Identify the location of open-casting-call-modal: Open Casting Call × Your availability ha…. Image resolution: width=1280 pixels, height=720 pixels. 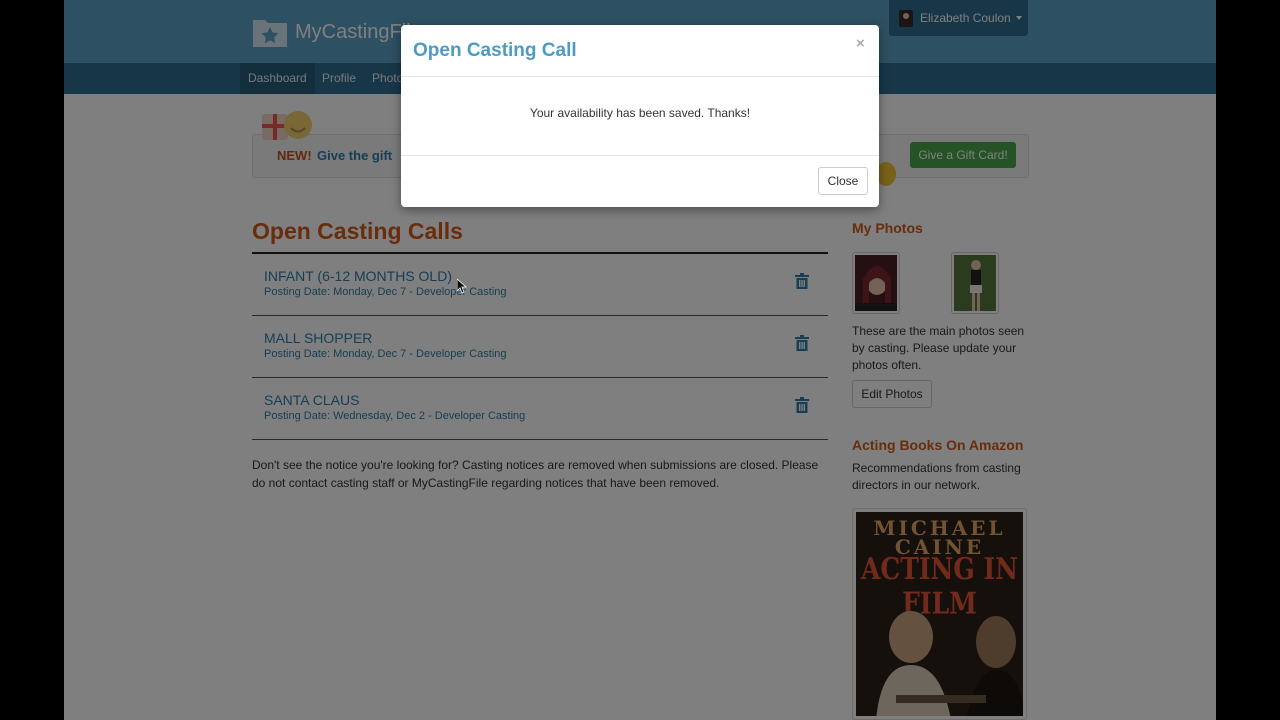
(640, 116).